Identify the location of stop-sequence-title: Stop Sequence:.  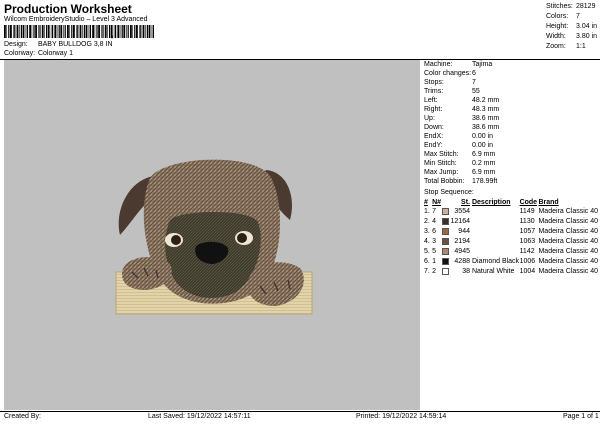
(449, 192).